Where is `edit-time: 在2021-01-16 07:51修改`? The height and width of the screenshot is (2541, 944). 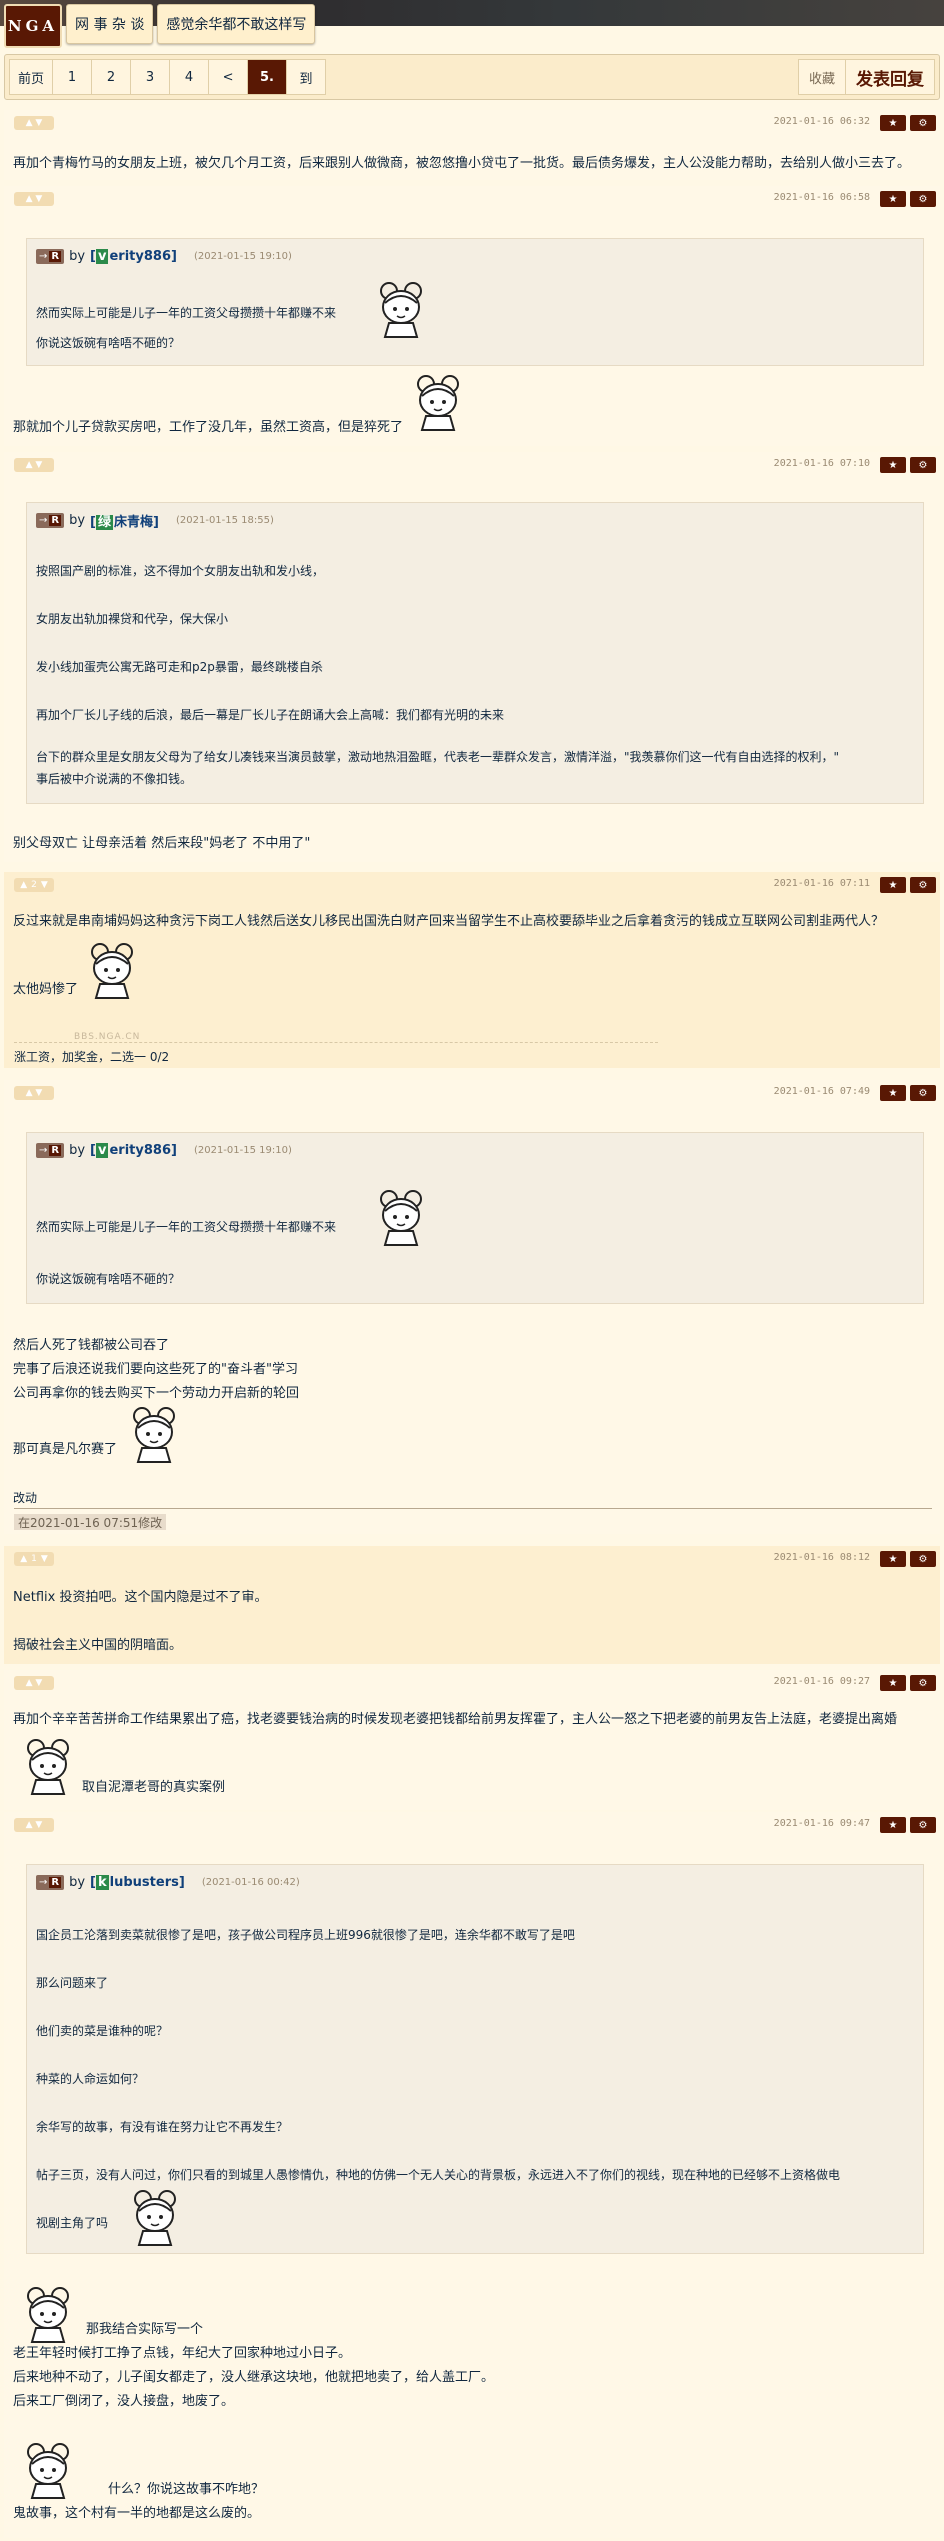
edit-time: 在2021-01-16 07:51修改 is located at coordinates (90, 1522).